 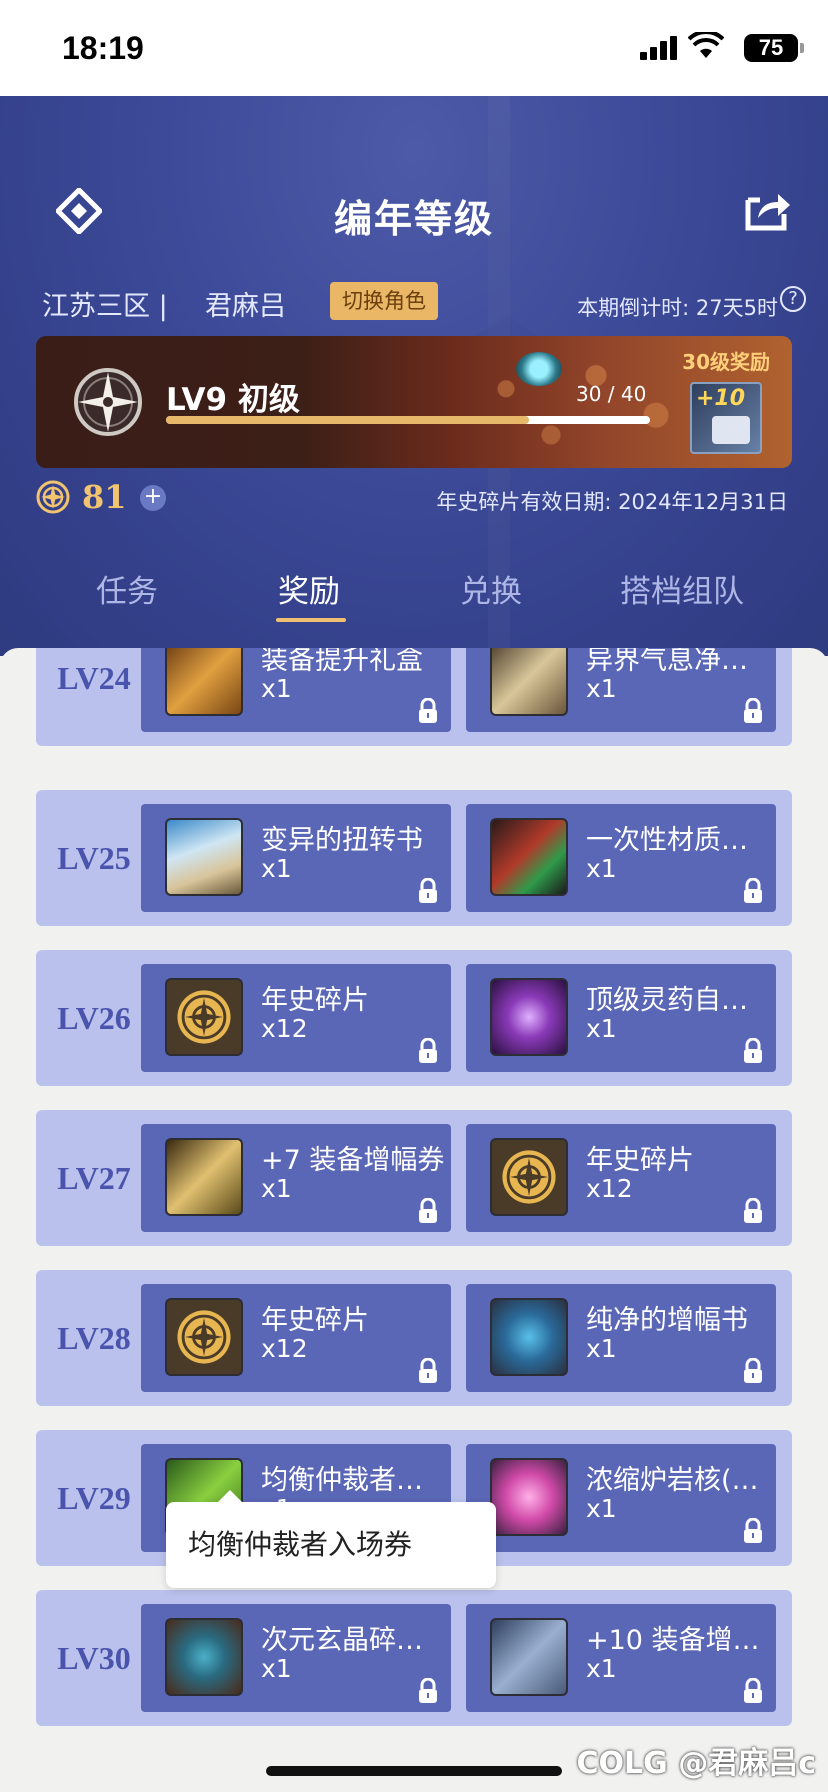 What do you see at coordinates (529, 1497) in the screenshot?
I see `pink-chest-icon` at bounding box center [529, 1497].